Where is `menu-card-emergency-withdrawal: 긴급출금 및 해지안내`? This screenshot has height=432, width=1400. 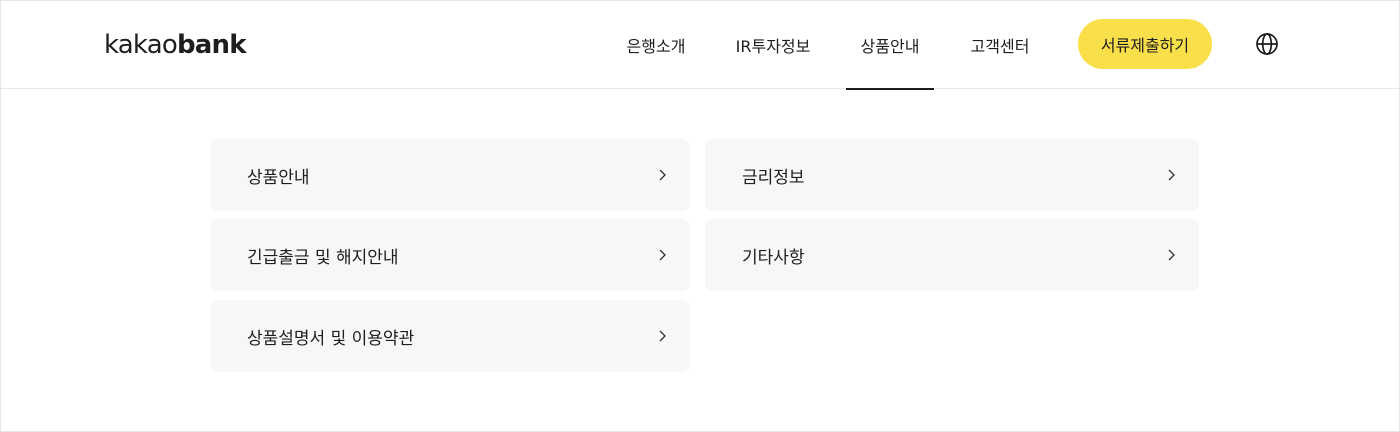 menu-card-emergency-withdrawal: 긴급출금 및 해지안내 is located at coordinates (450, 255).